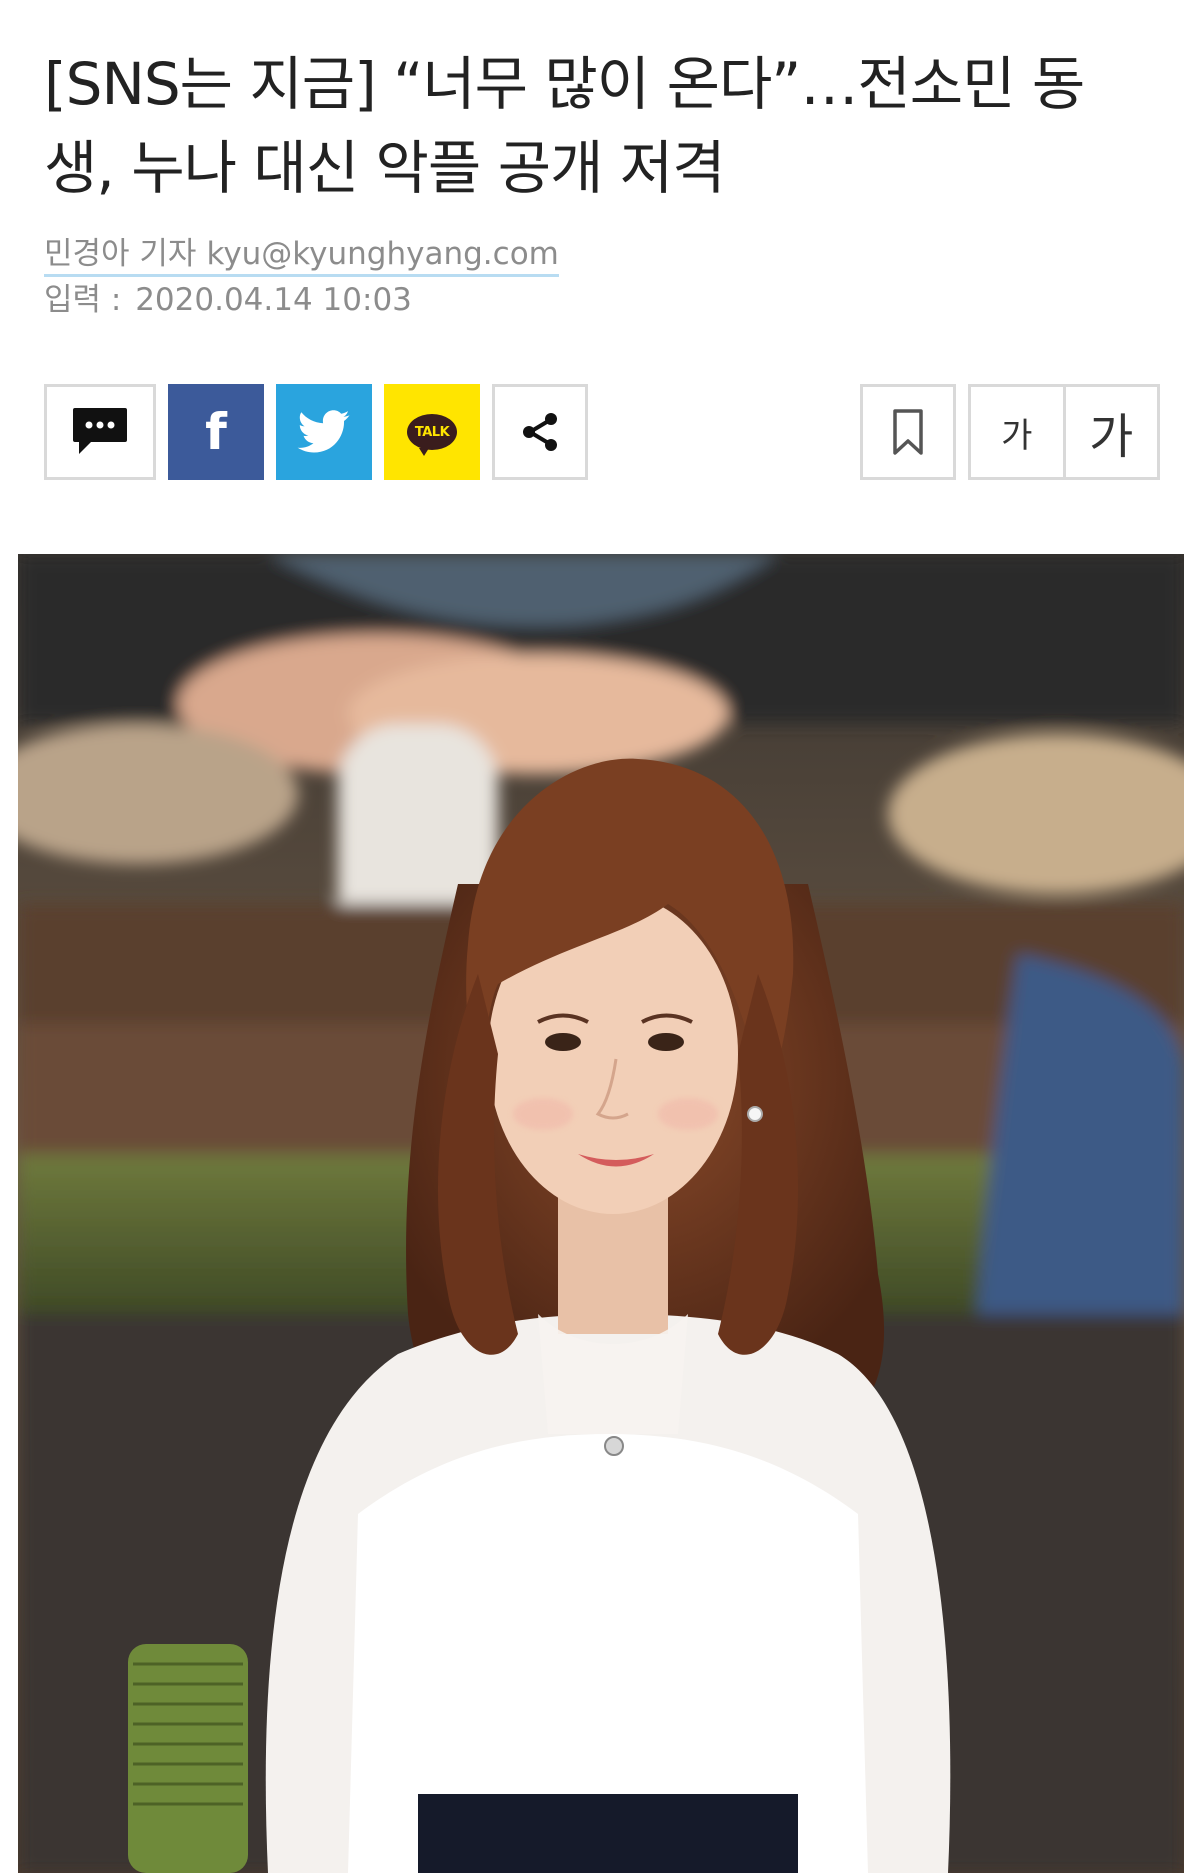  I want to click on font-size-control: 가 가, so click(1064, 432).